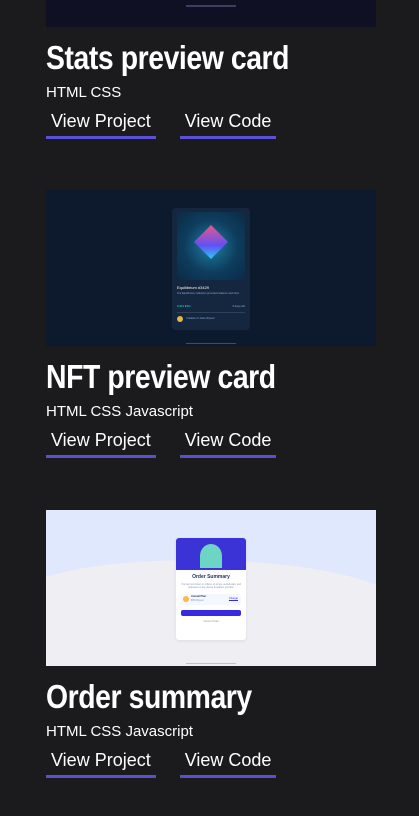 The height and width of the screenshot is (816, 419). Describe the element at coordinates (211, 312) in the screenshot. I see `nft-divider` at that location.